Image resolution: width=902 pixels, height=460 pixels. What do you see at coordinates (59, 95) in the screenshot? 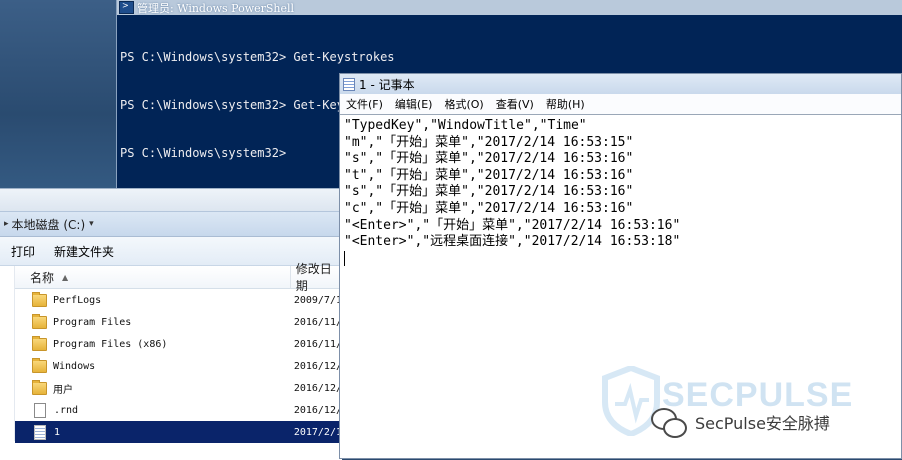
I see `desktop-background` at bounding box center [59, 95].